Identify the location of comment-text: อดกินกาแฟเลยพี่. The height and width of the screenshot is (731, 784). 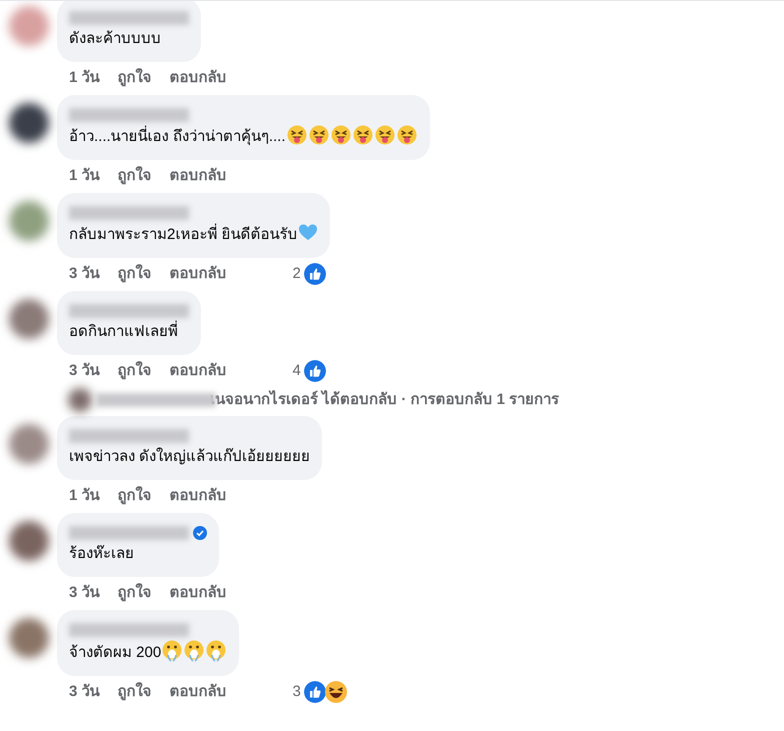
(123, 331).